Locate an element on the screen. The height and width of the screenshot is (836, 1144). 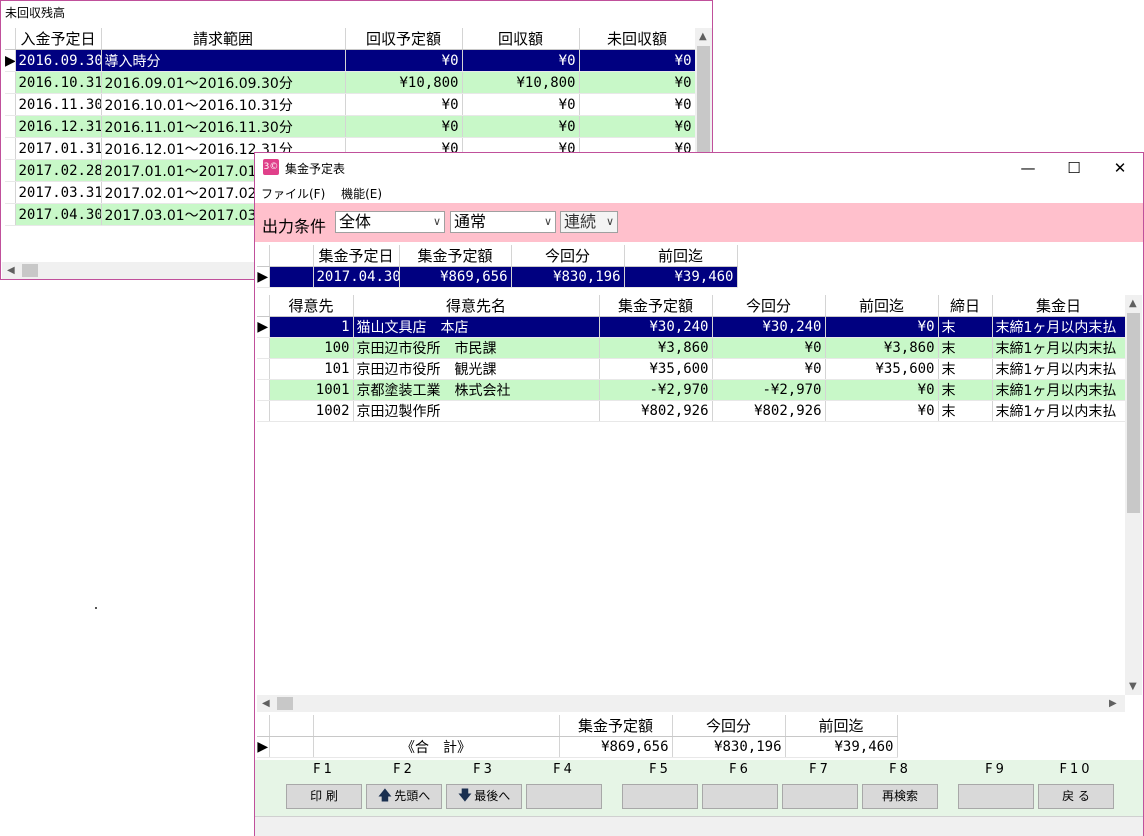
print-button: 印 刷 is located at coordinates (324, 796).